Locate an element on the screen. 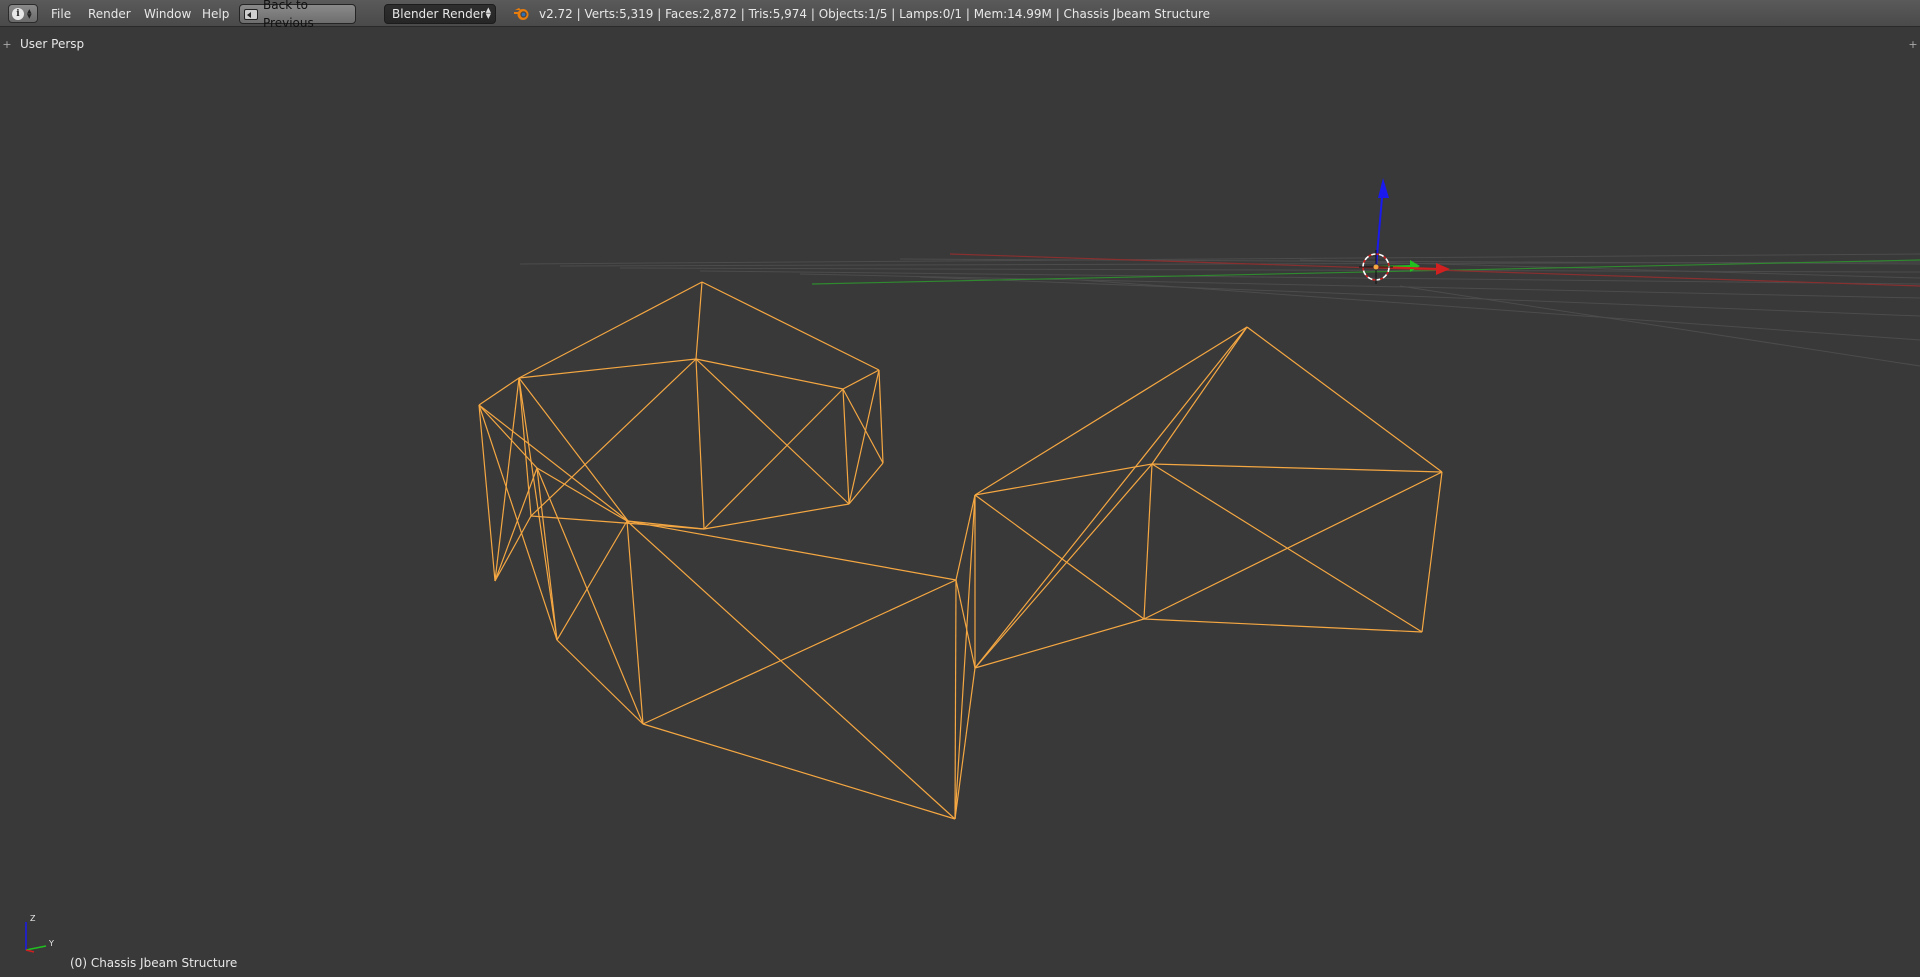 The height and width of the screenshot is (977, 1920). menu-help: Help is located at coordinates (215, 14).